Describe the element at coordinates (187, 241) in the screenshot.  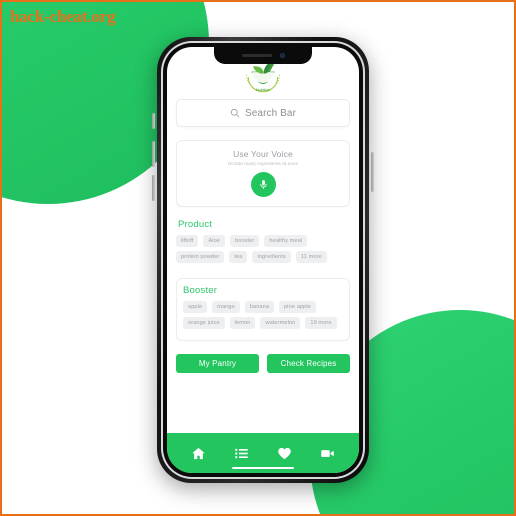
I see `chip-product: liftoff` at that location.